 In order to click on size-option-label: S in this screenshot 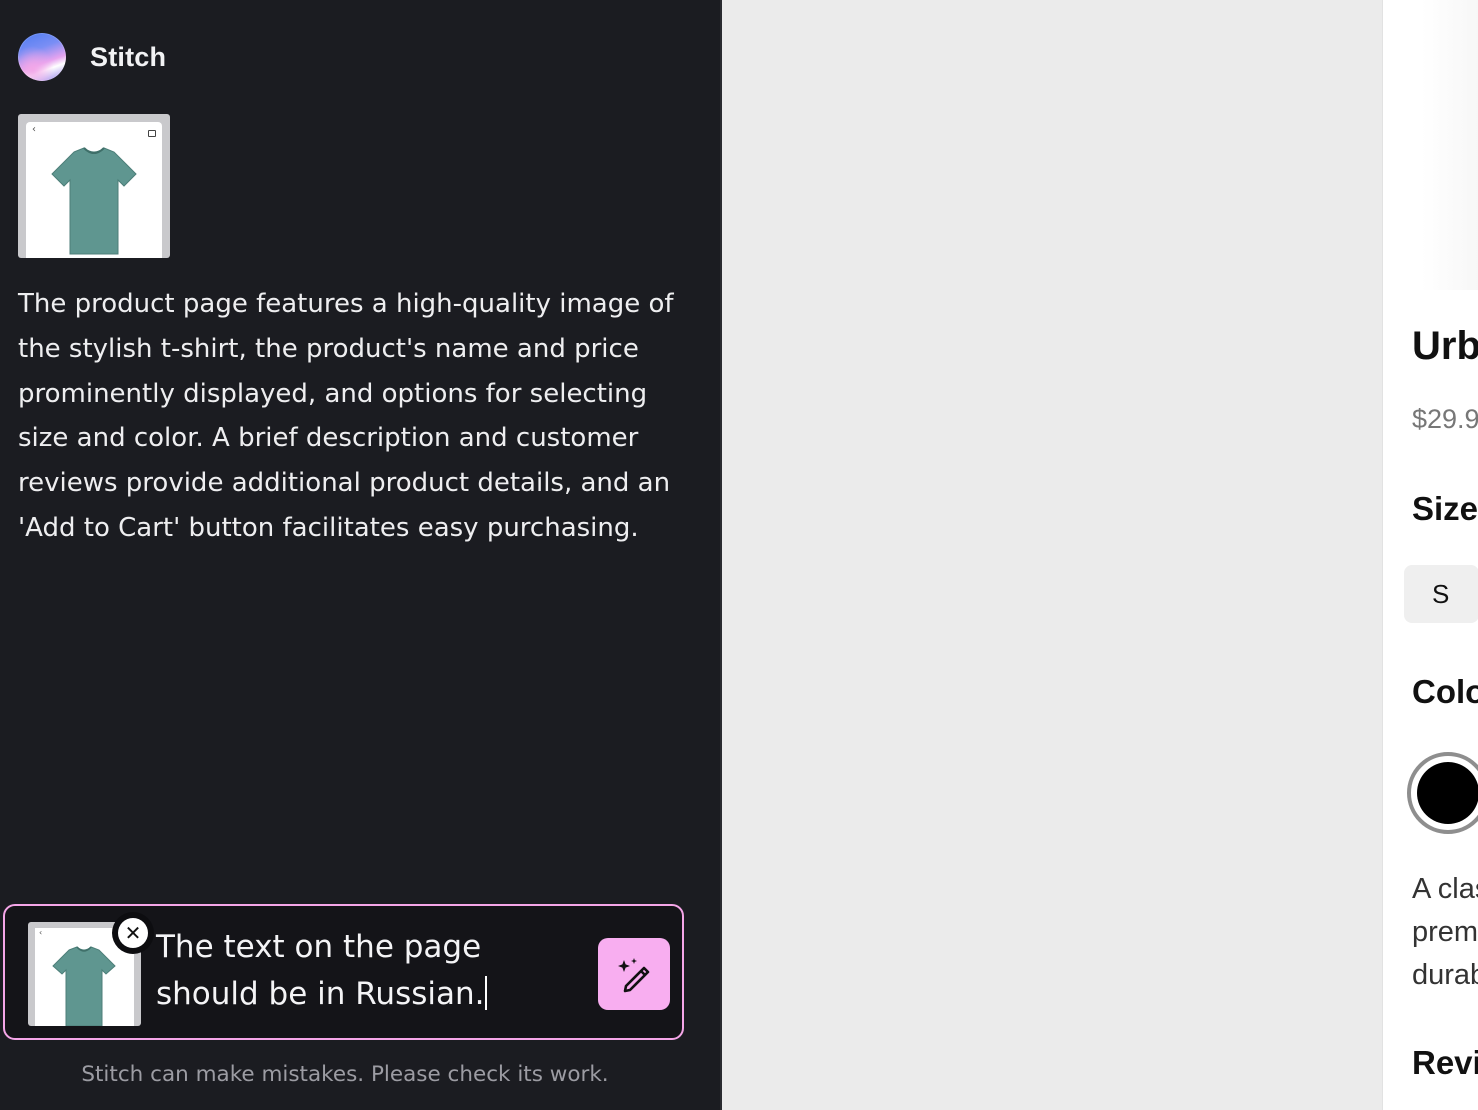, I will do `click(1441, 593)`.